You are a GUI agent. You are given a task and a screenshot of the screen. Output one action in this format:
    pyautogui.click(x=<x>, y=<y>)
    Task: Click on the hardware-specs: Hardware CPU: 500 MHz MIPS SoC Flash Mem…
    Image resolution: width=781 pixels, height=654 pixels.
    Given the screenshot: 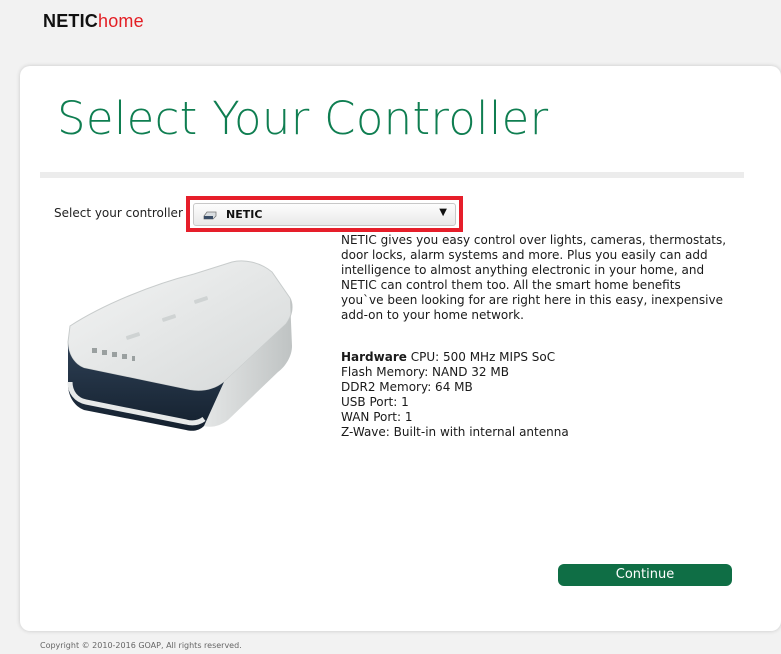 What is the action you would take?
    pyautogui.click(x=534, y=395)
    